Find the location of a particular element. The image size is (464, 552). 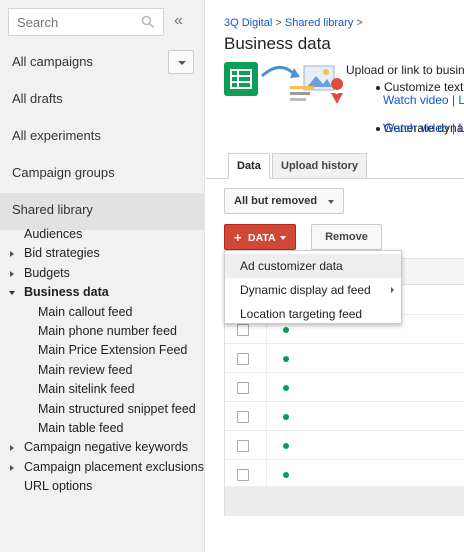

nav-label: Campaign groups is located at coordinates (63, 172).